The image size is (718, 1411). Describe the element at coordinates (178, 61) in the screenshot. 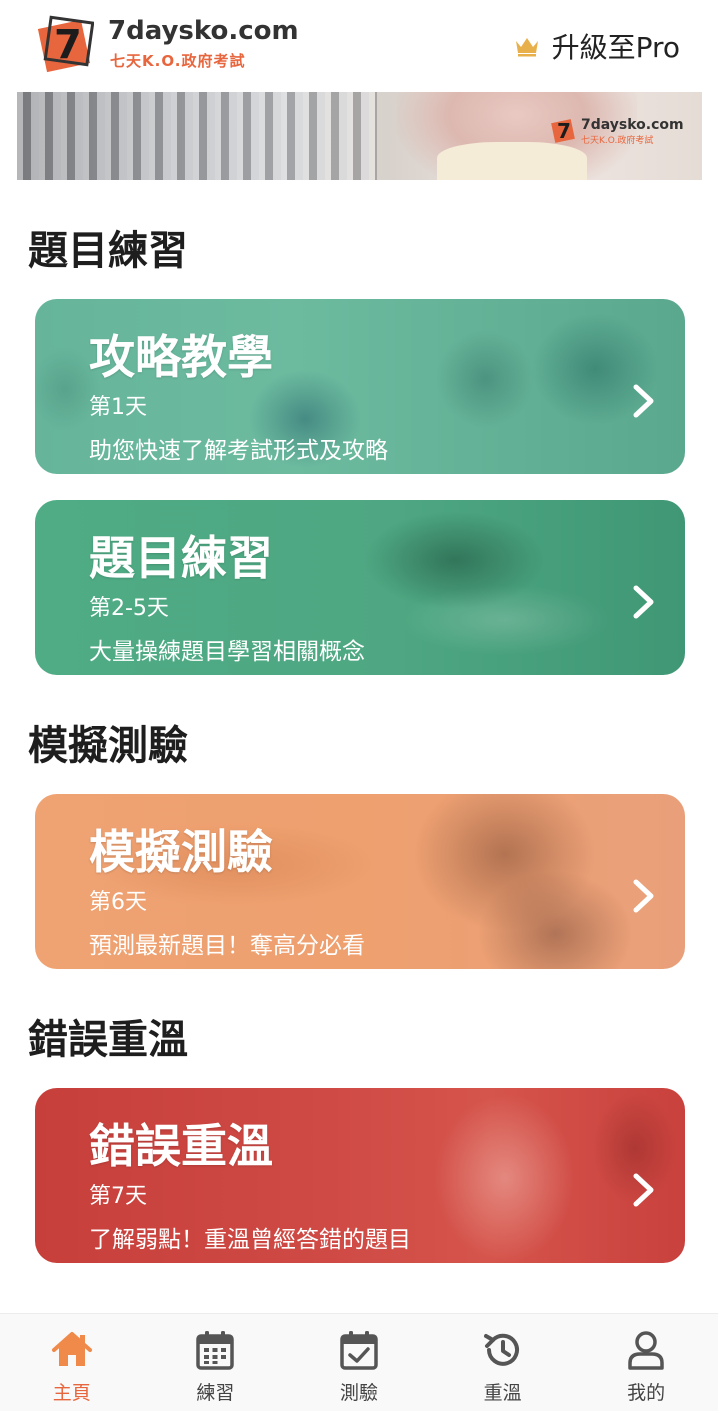

I see `brand-subtitle: 七天K.O.政府考試` at that location.